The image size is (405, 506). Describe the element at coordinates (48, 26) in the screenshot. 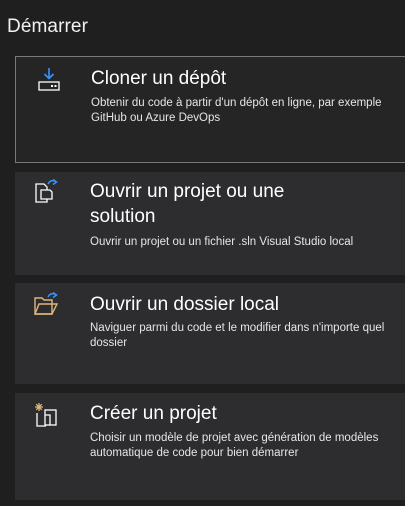

I see `section-heading: Démarrer` at that location.